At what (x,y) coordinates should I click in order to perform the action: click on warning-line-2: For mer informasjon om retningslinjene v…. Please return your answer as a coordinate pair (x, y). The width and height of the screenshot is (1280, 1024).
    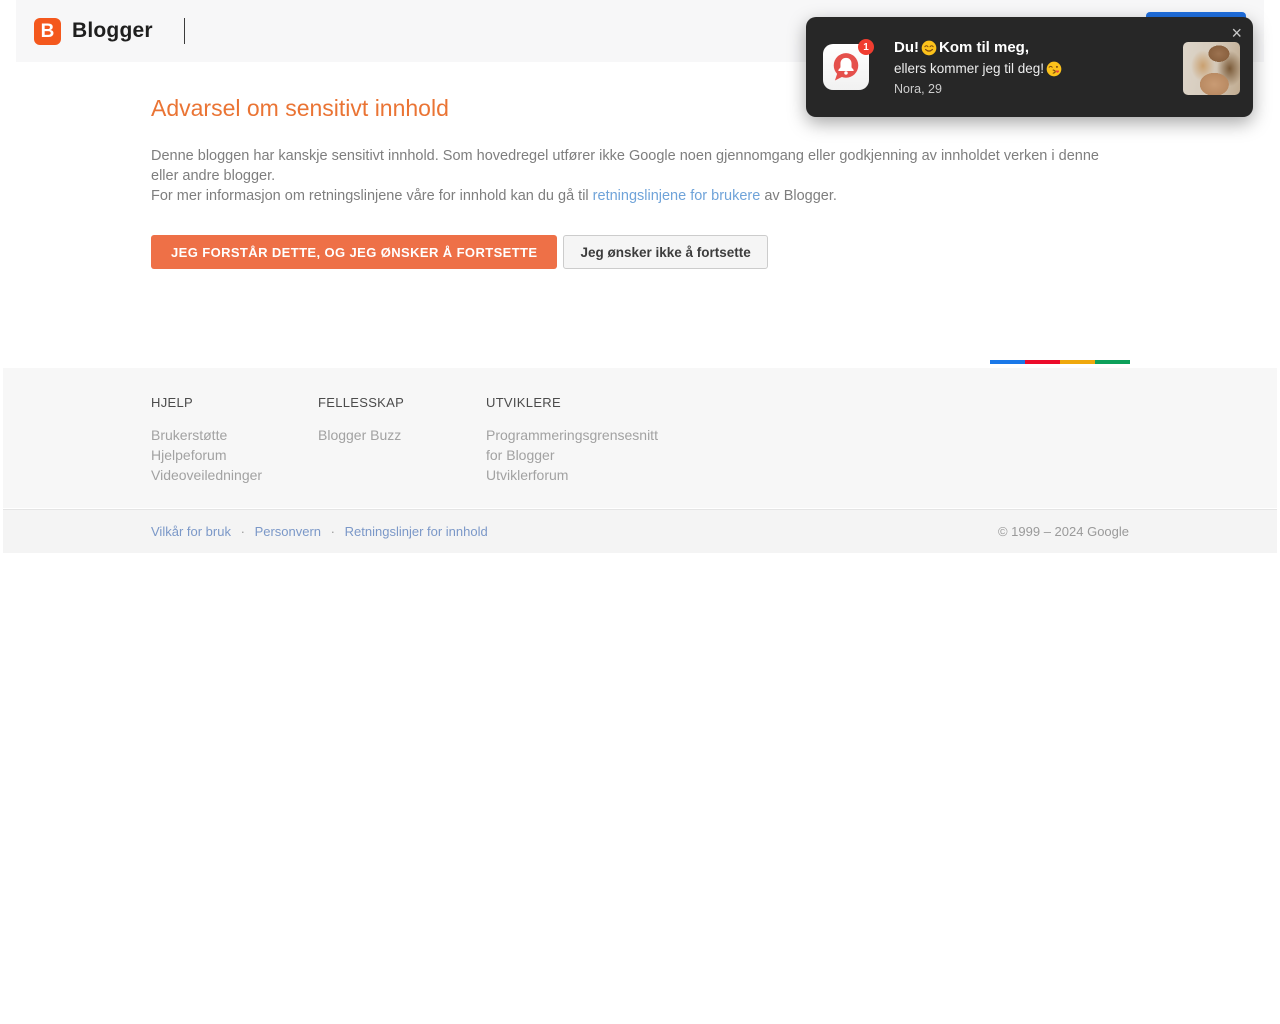
    Looking at the image, I should click on (640, 196).